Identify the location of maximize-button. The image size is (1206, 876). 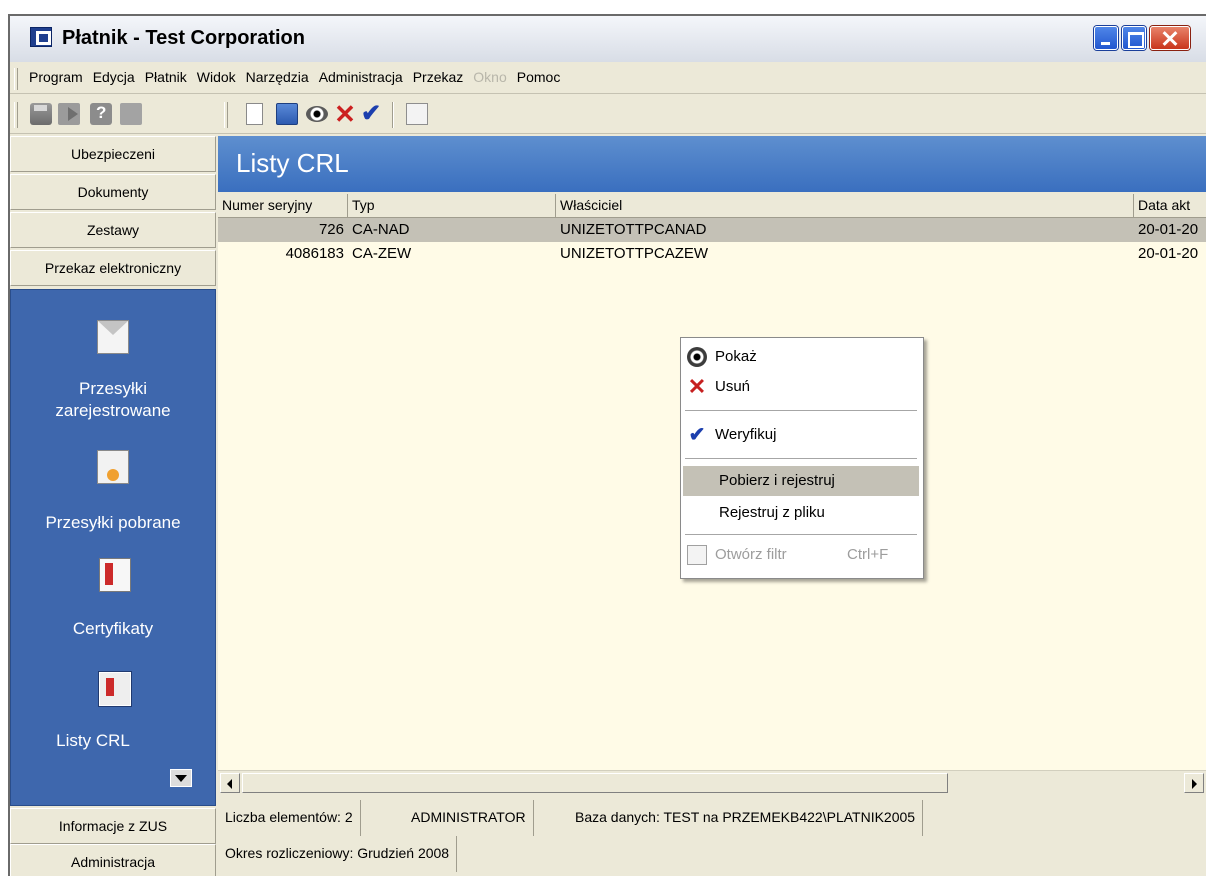
(1134, 38).